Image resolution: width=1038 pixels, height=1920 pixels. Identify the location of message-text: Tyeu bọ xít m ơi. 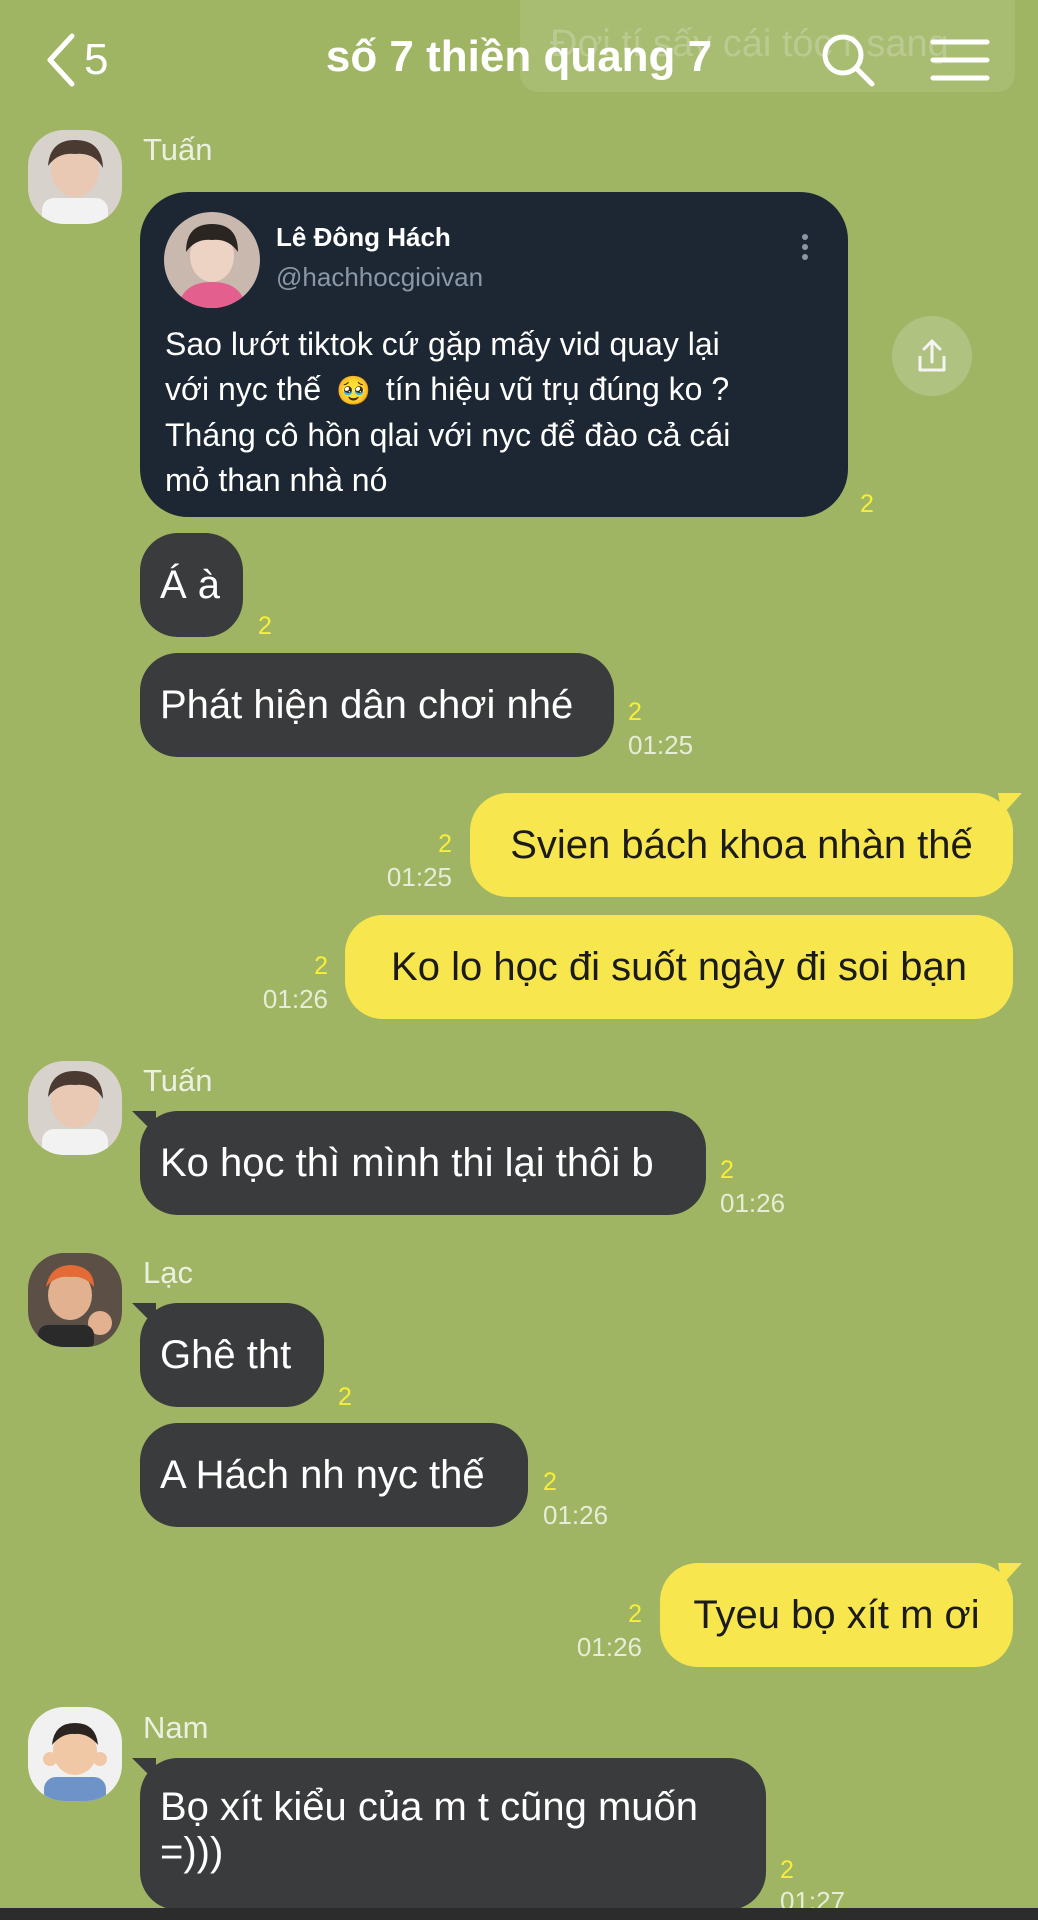
(836, 1615).